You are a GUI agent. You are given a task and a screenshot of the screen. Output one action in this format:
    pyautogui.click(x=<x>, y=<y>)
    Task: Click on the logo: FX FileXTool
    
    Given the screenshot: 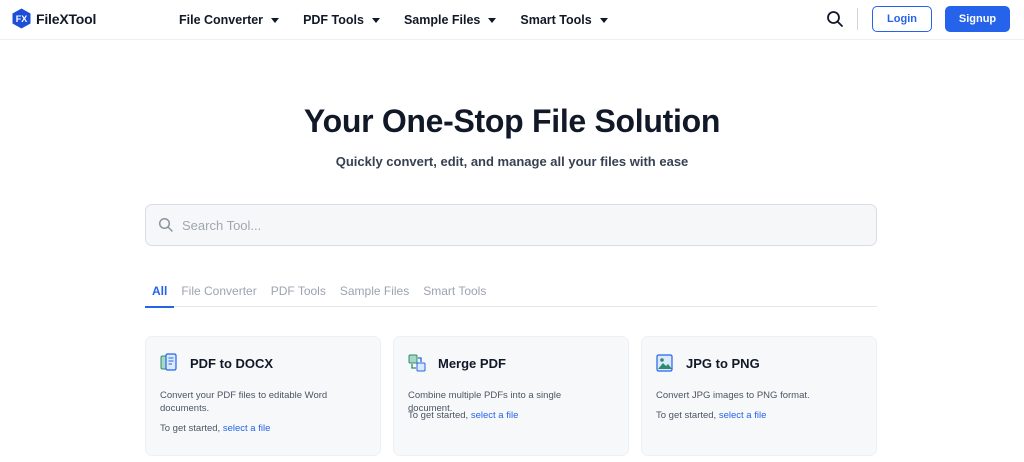 What is the action you would take?
    pyautogui.click(x=53, y=18)
    